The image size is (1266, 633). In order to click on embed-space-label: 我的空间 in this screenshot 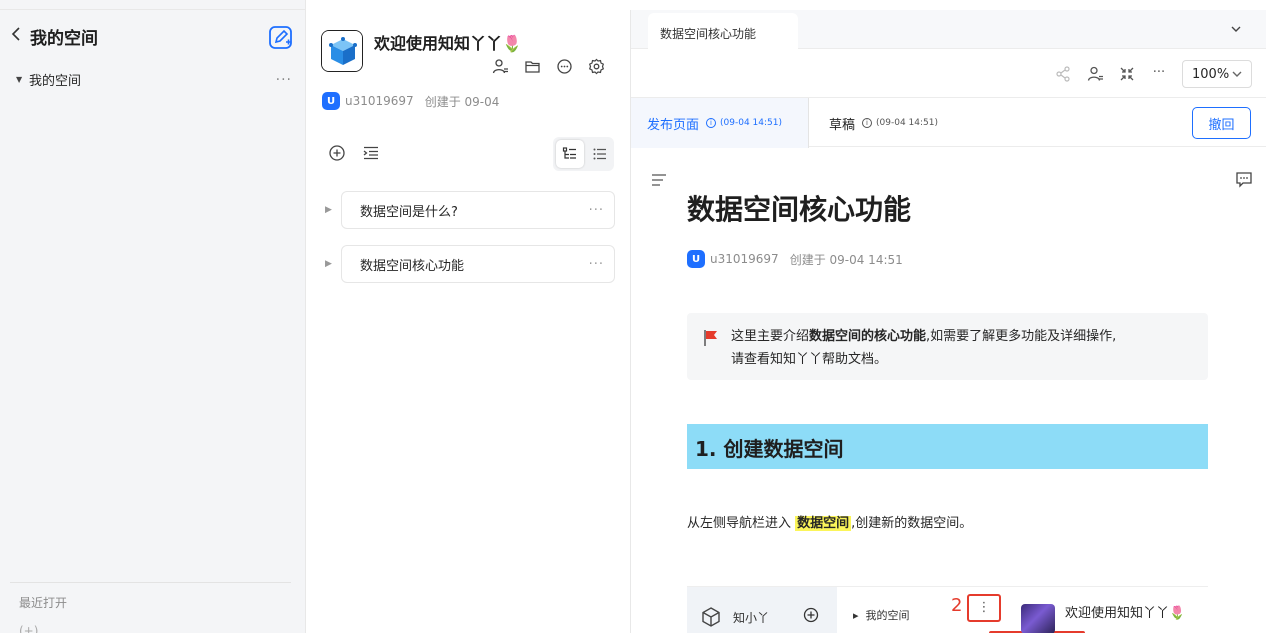, I will do `click(887, 615)`.